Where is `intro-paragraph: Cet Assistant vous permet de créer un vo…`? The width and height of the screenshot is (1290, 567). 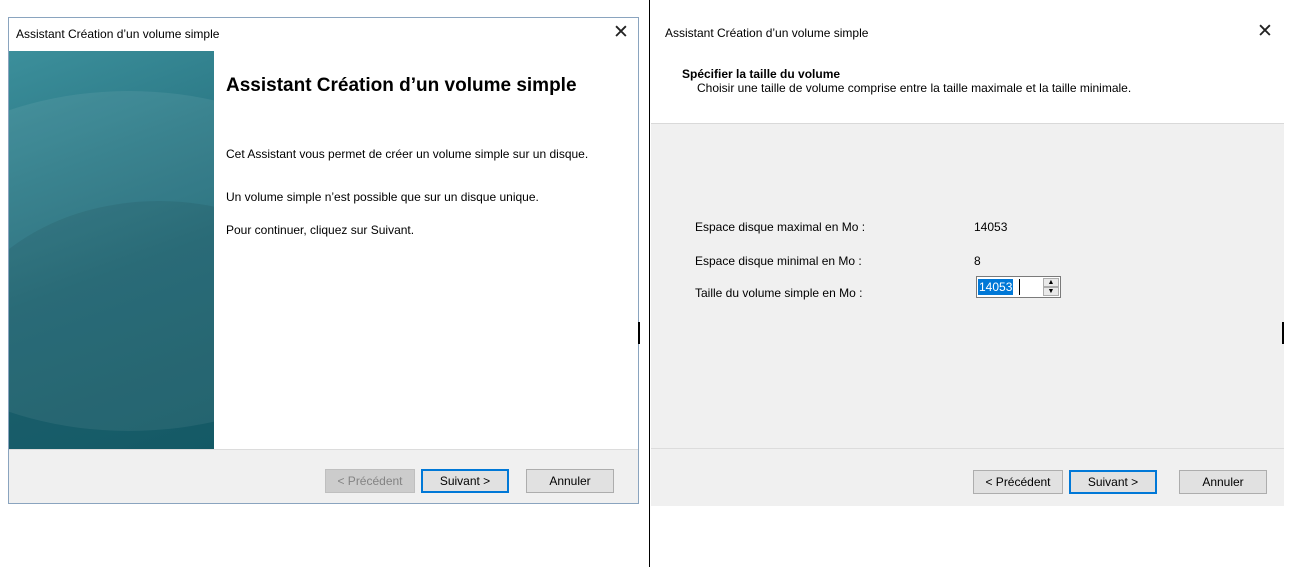
intro-paragraph: Cet Assistant vous permet de créer un vo… is located at coordinates (407, 154).